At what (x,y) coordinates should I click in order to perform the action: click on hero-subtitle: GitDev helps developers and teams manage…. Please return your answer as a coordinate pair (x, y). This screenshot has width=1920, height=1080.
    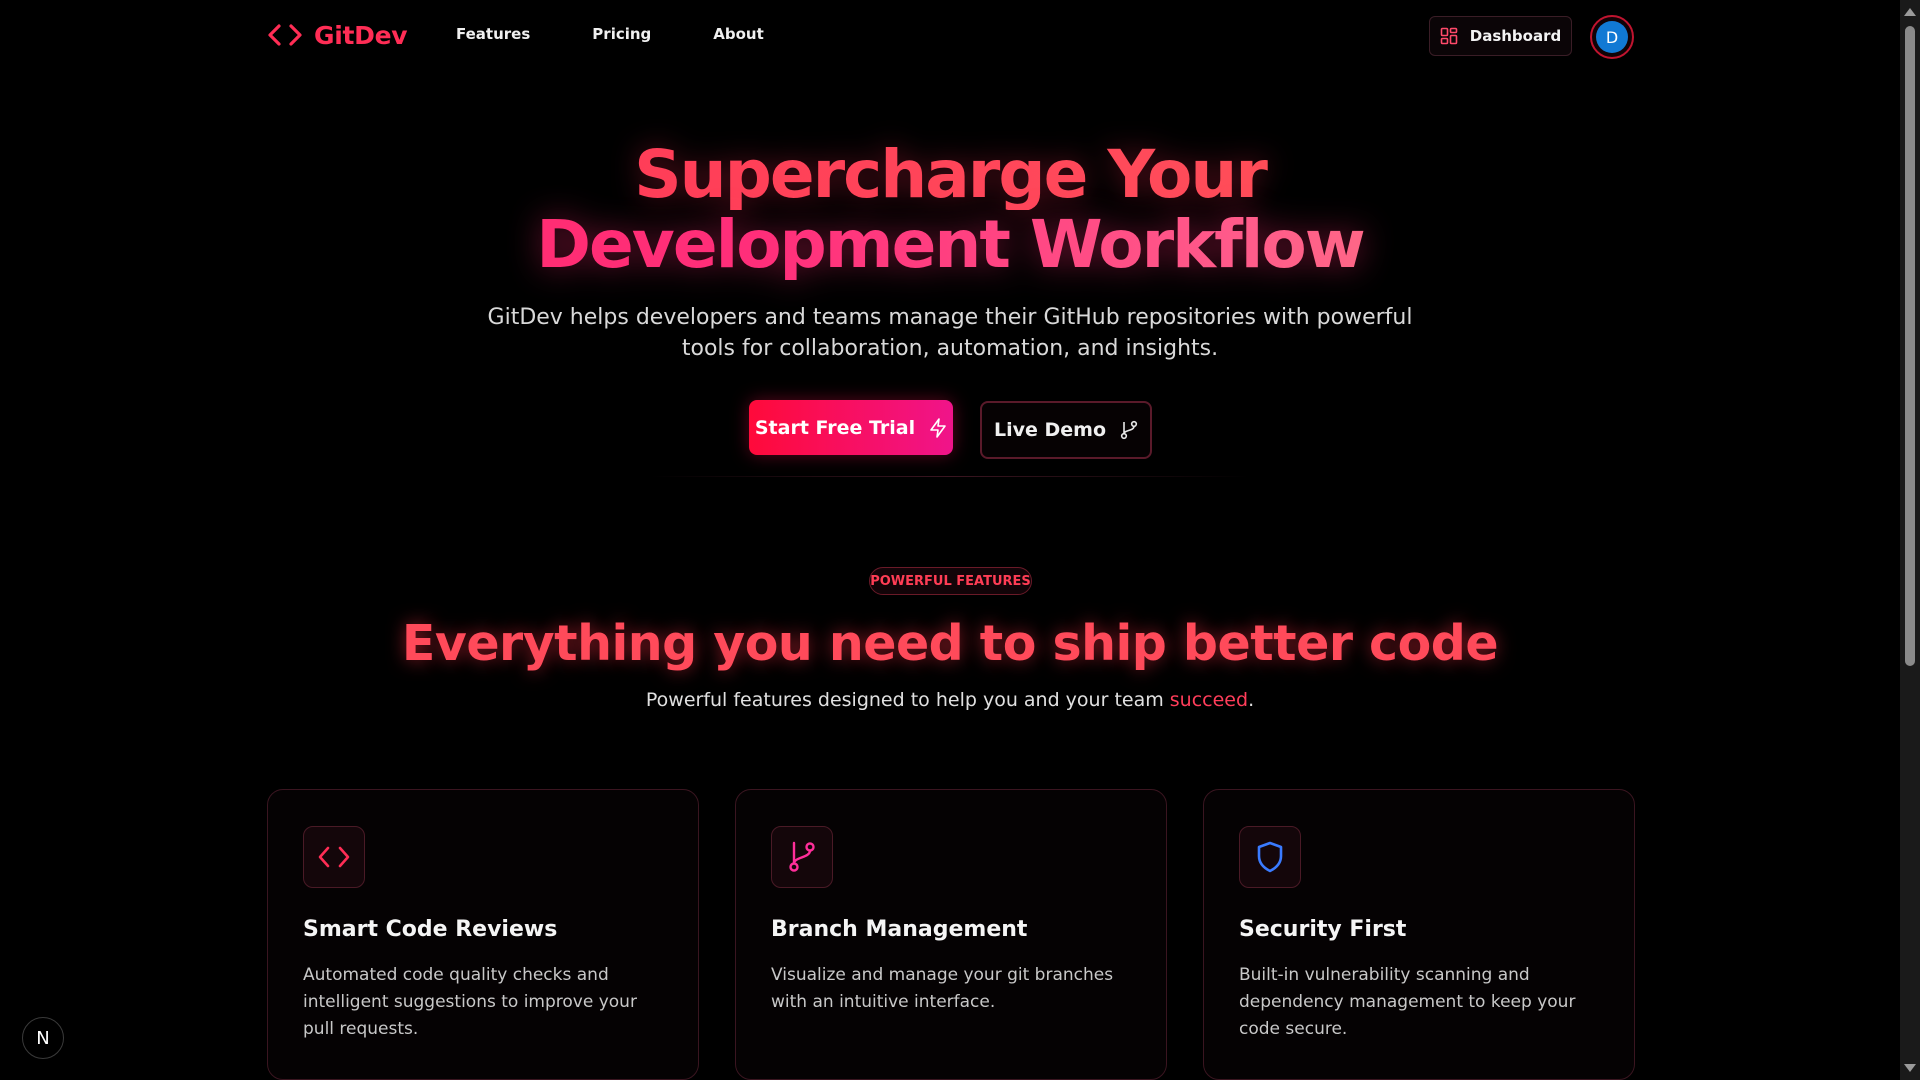
    Looking at the image, I should click on (950, 333).